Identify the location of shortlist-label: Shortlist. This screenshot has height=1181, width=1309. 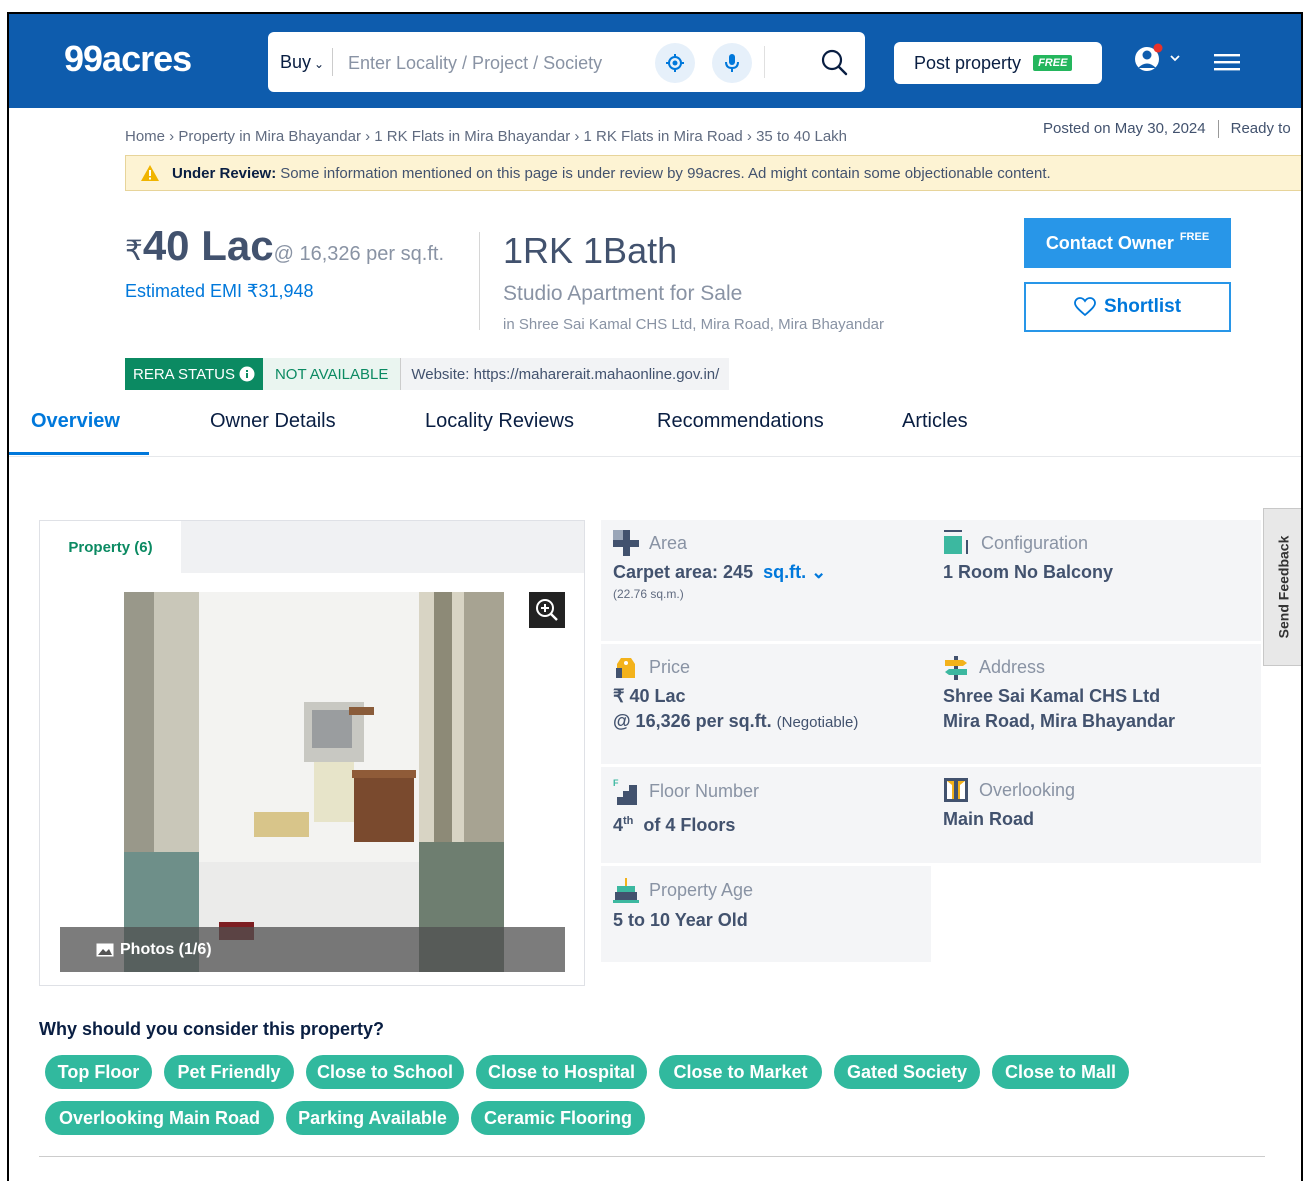
(1142, 306).